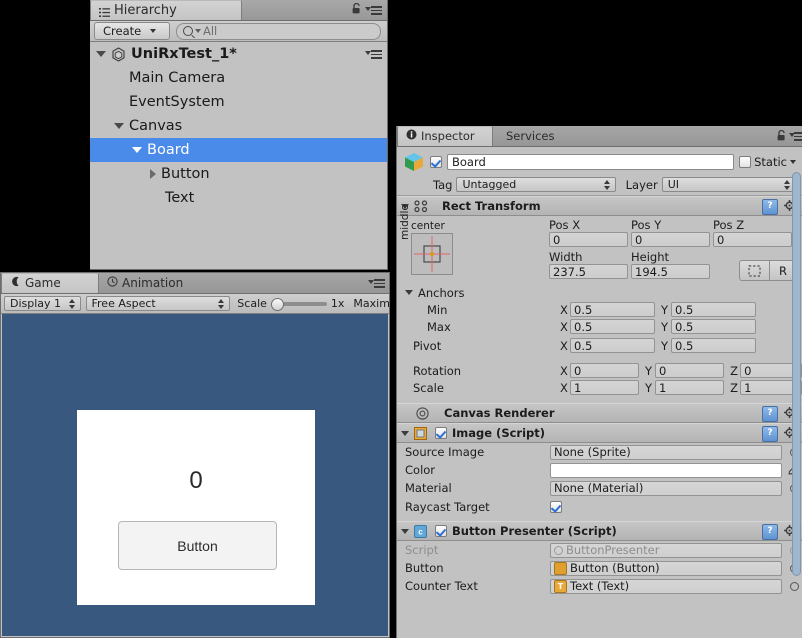 The width and height of the screenshot is (802, 638). I want to click on tab-inspector: Inspector, so click(445, 136).